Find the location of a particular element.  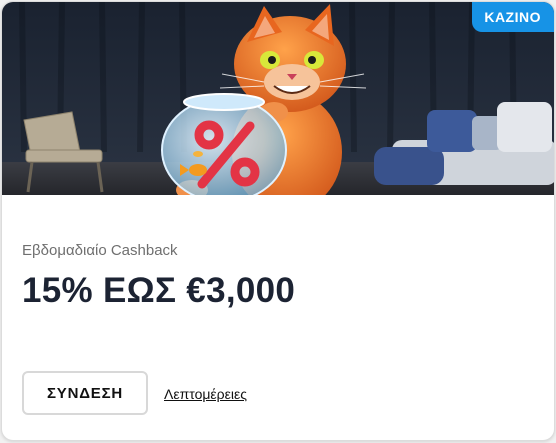

promo-subtitle: Εβδομαδιαίο Cashback is located at coordinates (100, 250).